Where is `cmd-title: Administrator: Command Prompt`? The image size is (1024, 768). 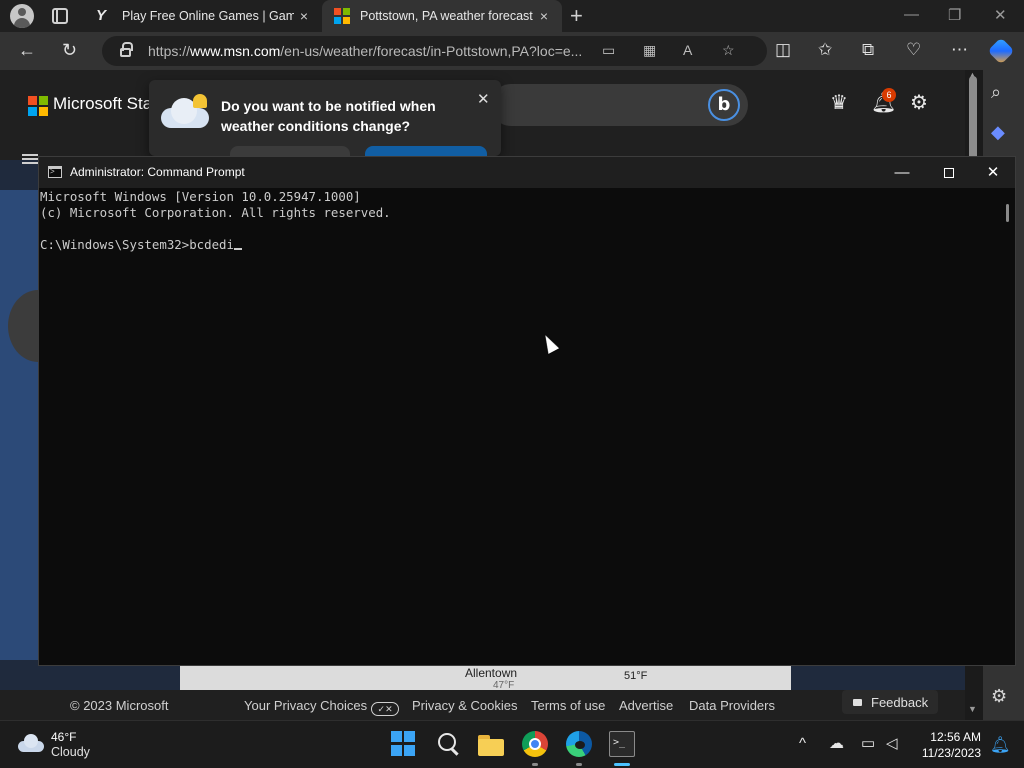 cmd-title: Administrator: Command Prompt is located at coordinates (157, 172).